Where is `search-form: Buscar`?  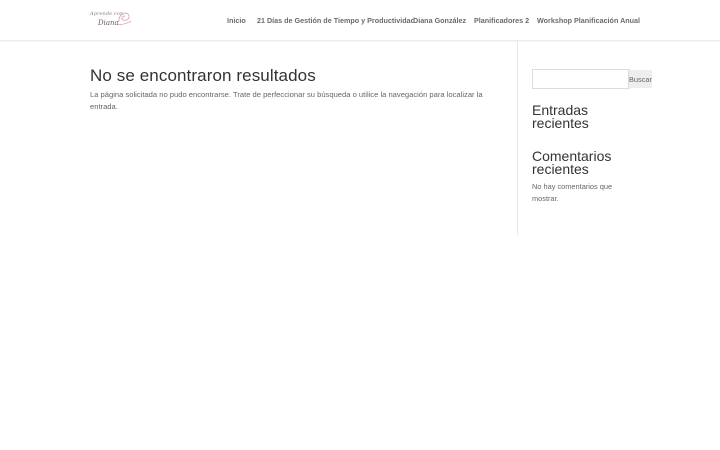
search-form: Buscar is located at coordinates (592, 79).